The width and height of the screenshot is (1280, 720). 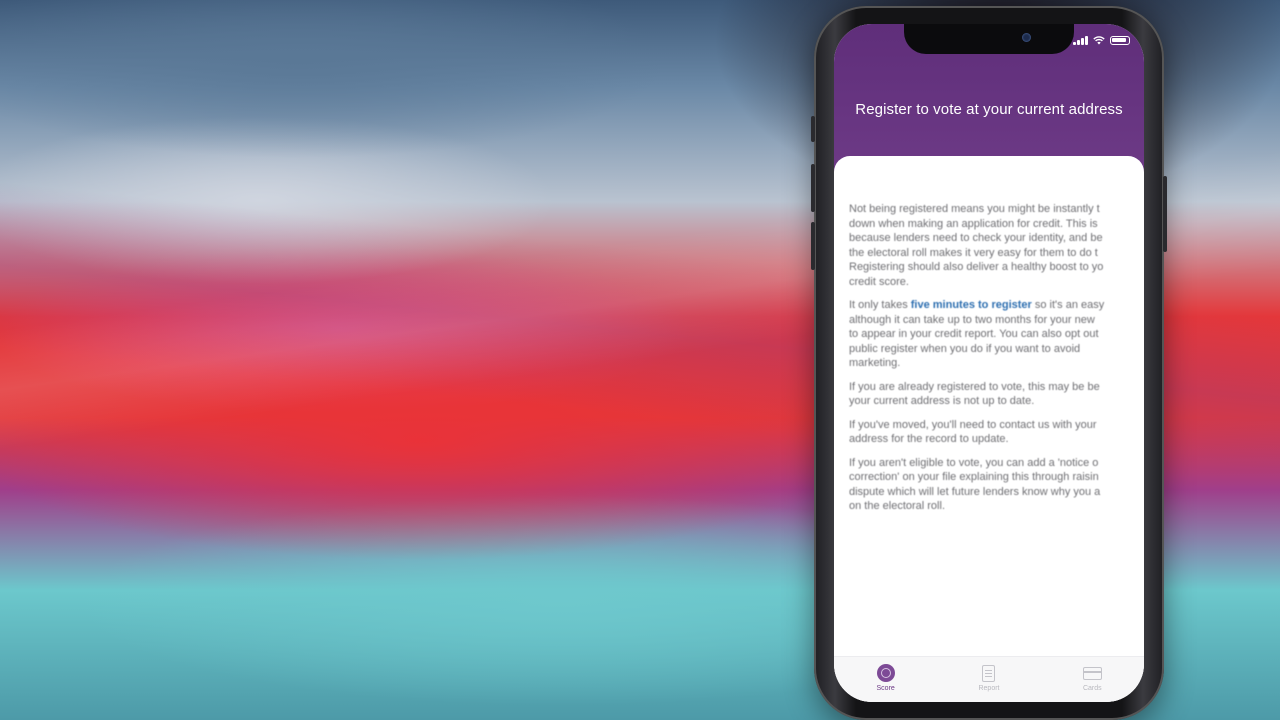 I want to click on volume-down-button, so click(x=813, y=246).